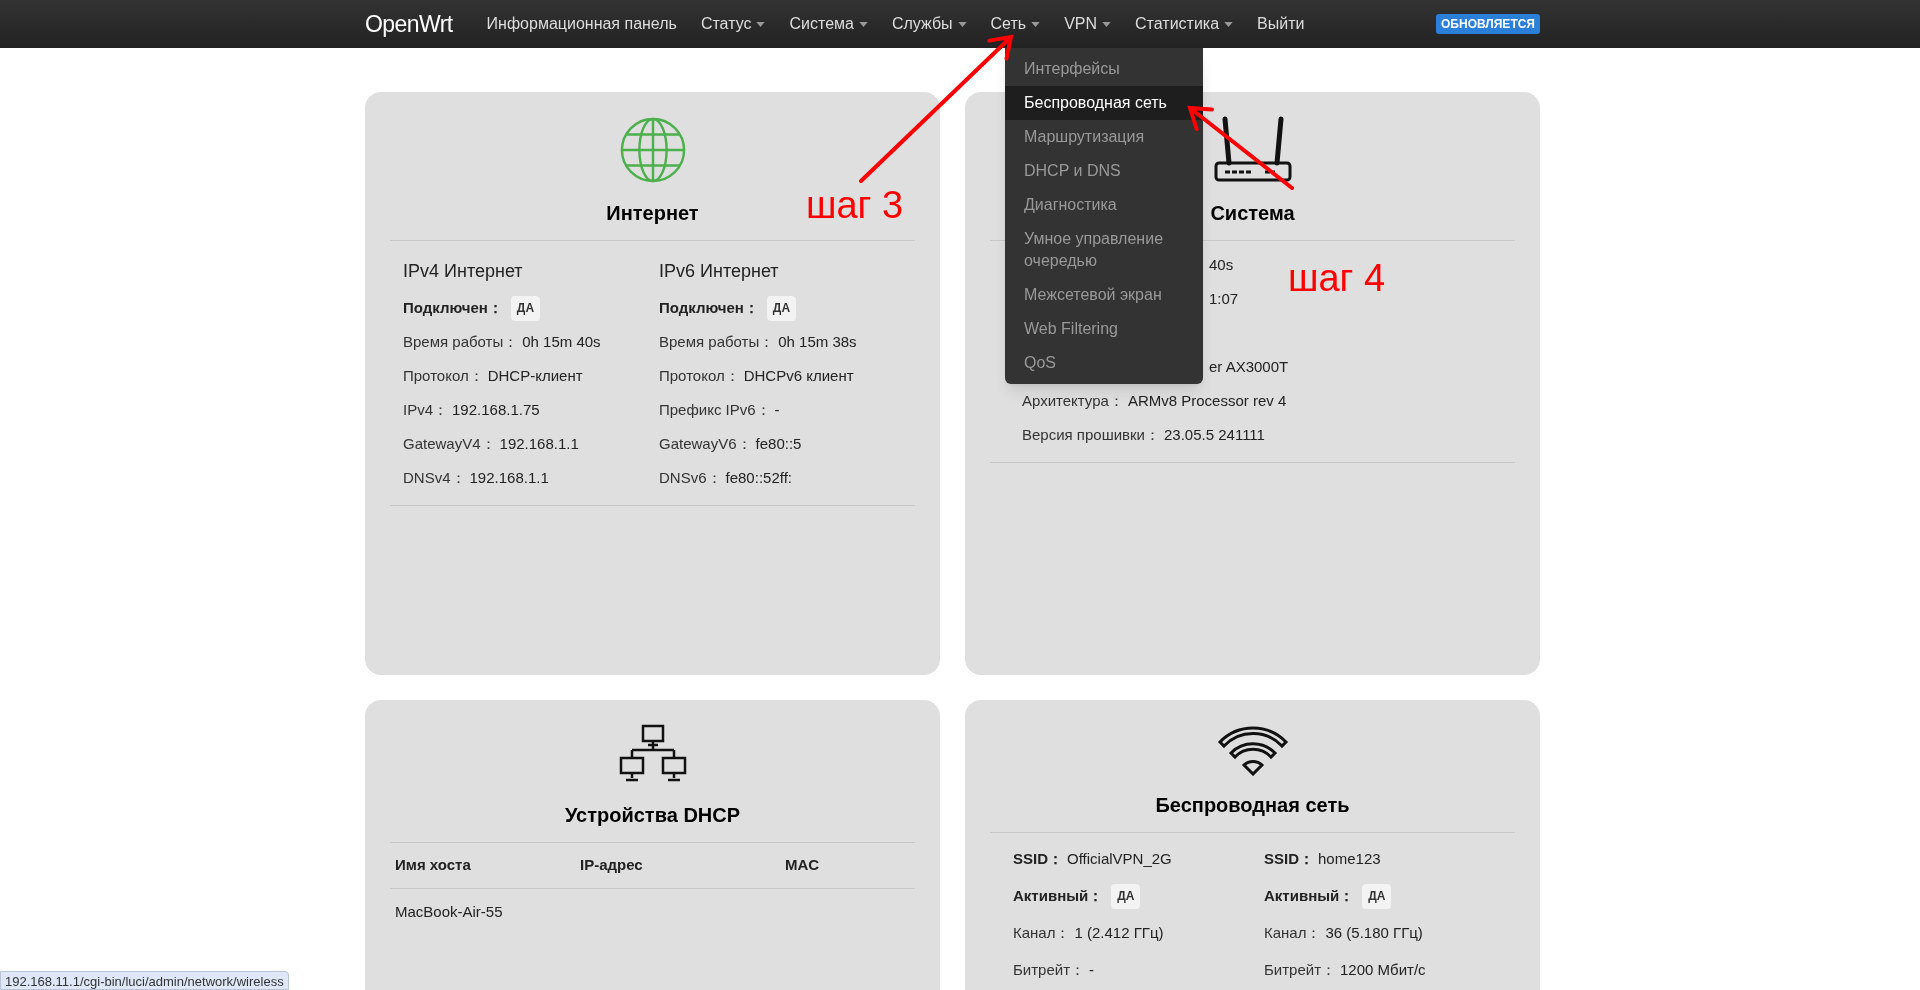 The image size is (1920, 990). I want to click on globe-icon, so click(652, 150).